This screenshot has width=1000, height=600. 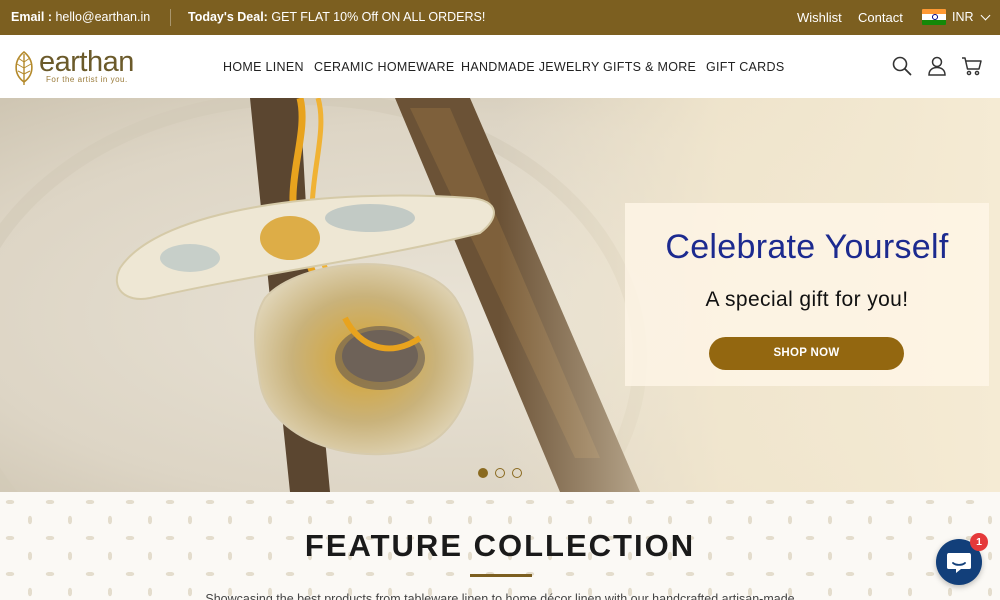 What do you see at coordinates (102, 17) in the screenshot?
I see `email-value: hello@earthan.in` at bounding box center [102, 17].